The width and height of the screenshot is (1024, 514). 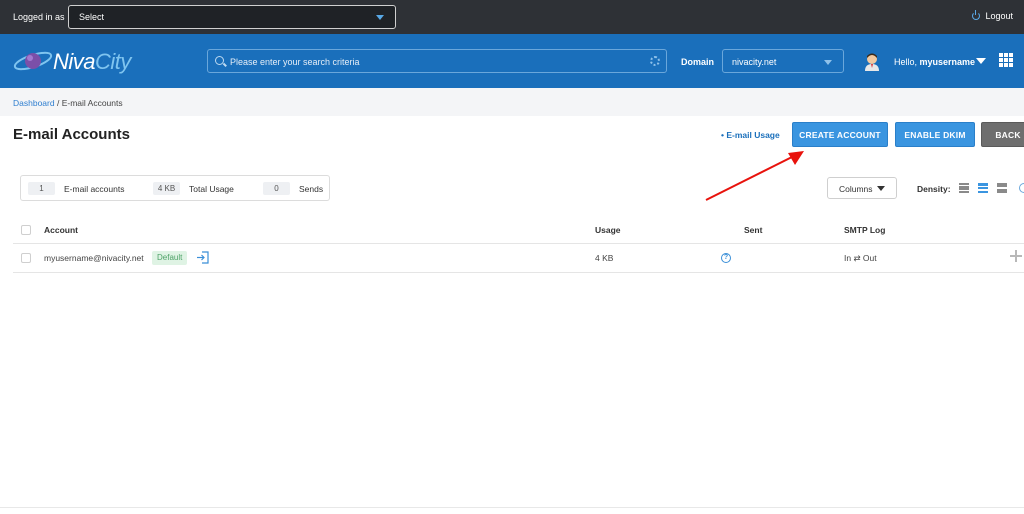 I want to click on login-as-select: Select, so click(x=232, y=17).